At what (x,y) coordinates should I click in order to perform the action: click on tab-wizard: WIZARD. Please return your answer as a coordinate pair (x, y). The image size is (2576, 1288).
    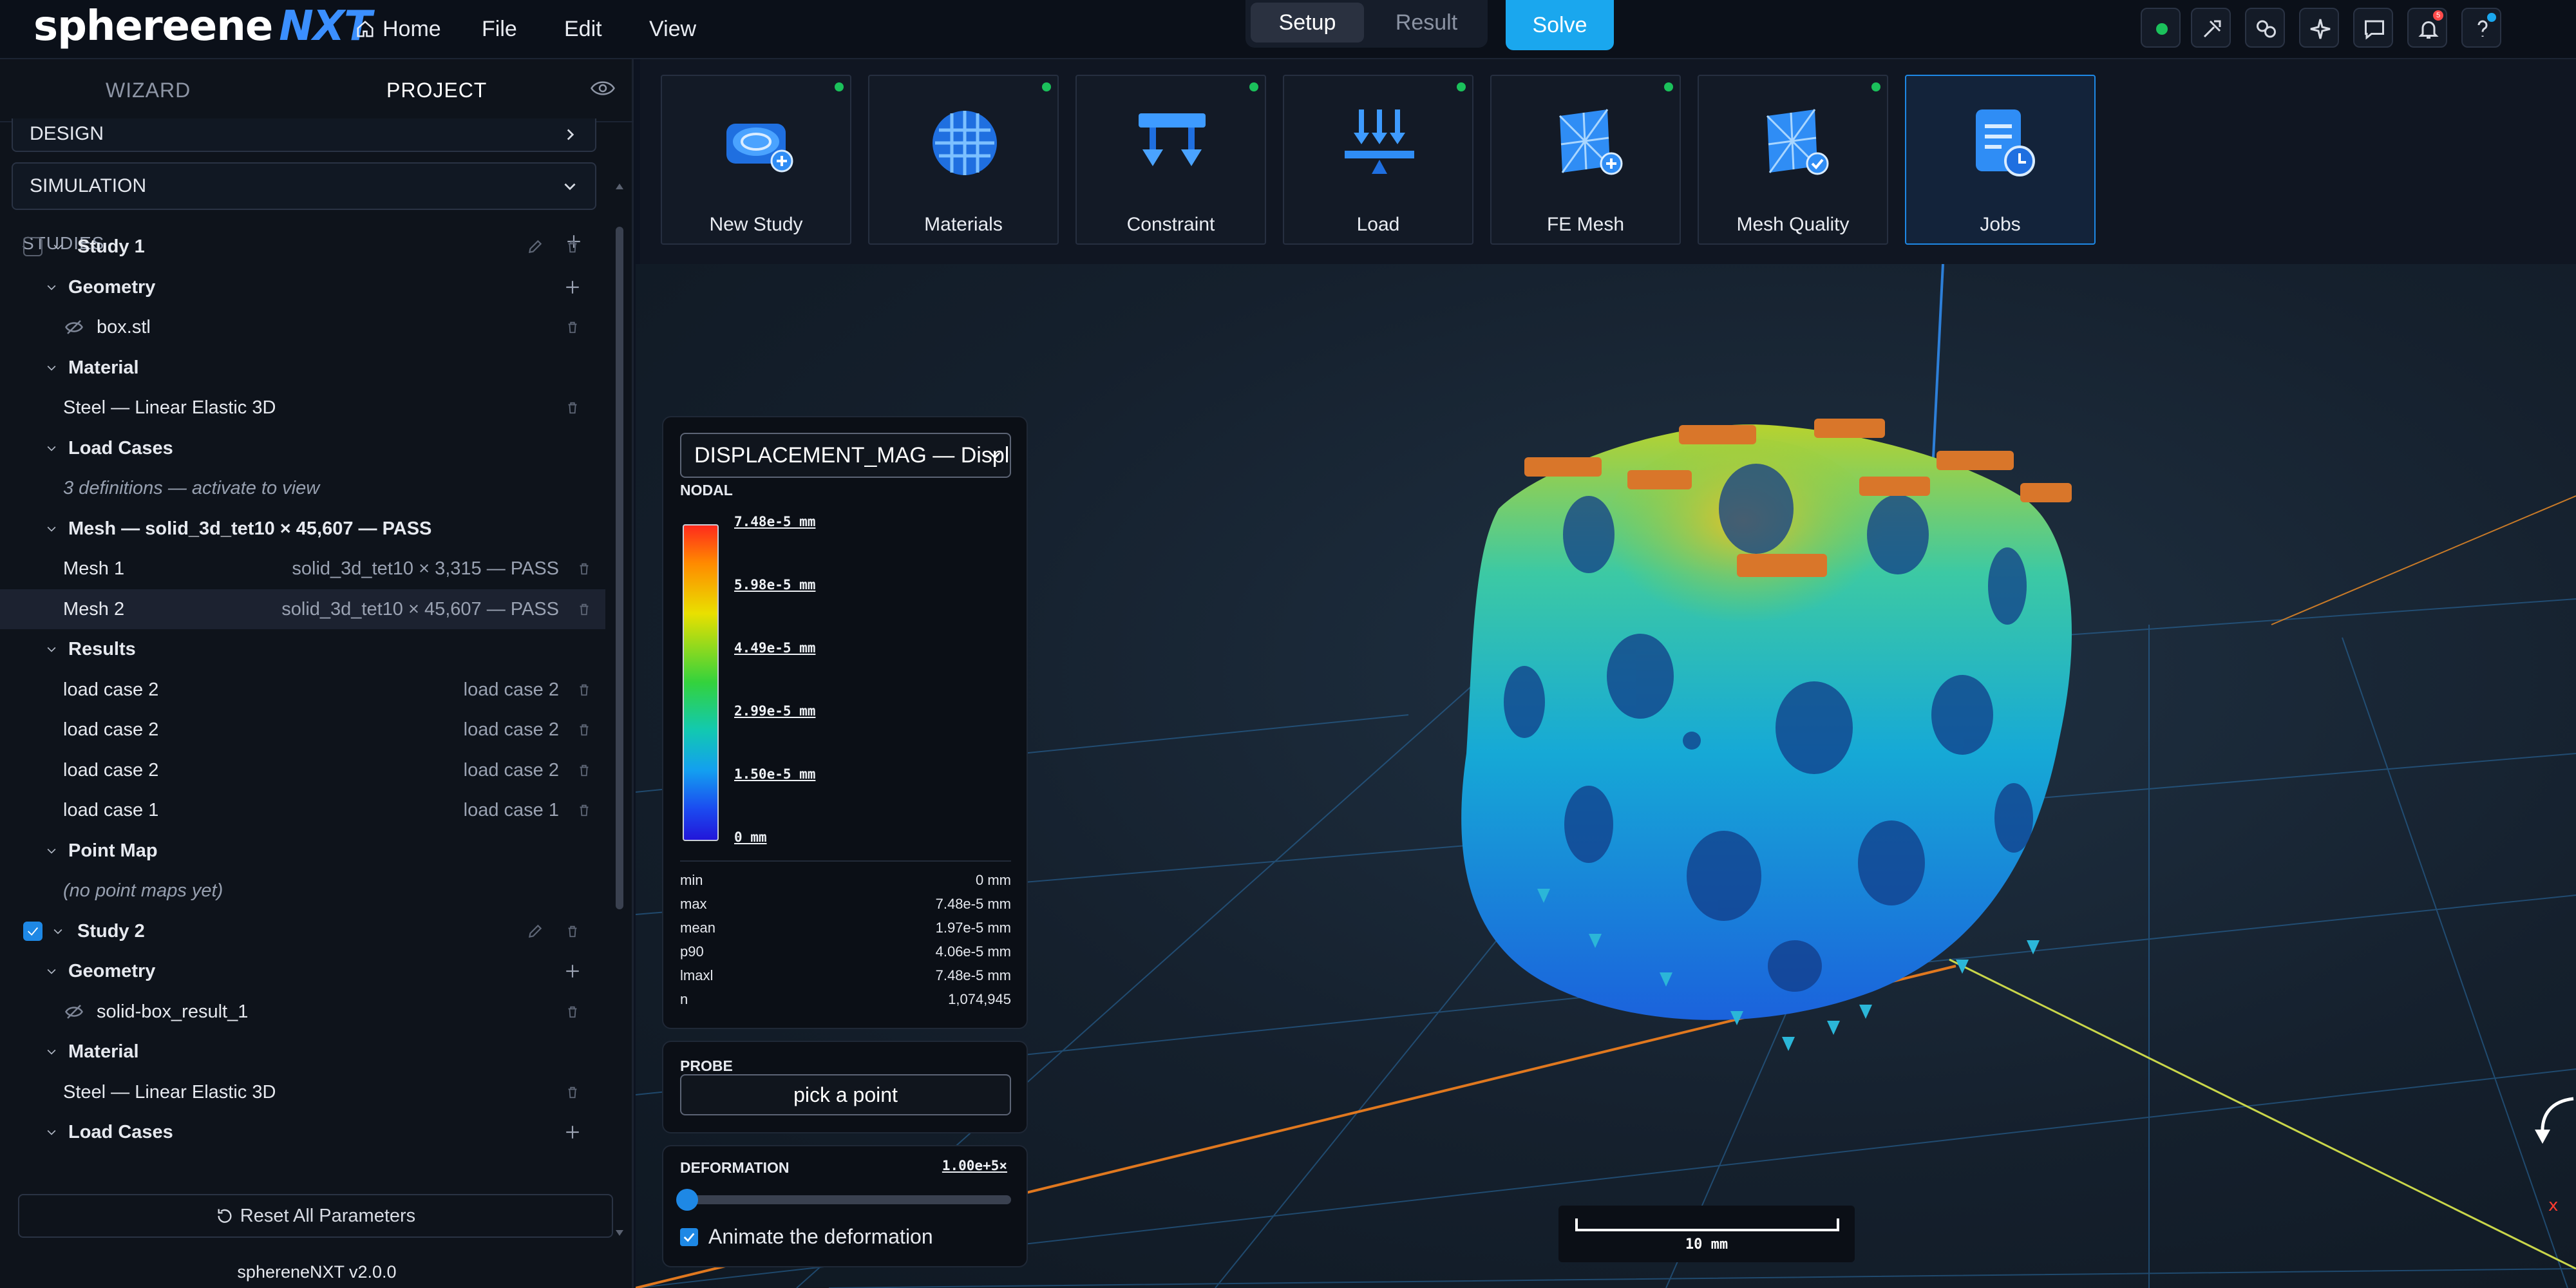
    Looking at the image, I should click on (148, 91).